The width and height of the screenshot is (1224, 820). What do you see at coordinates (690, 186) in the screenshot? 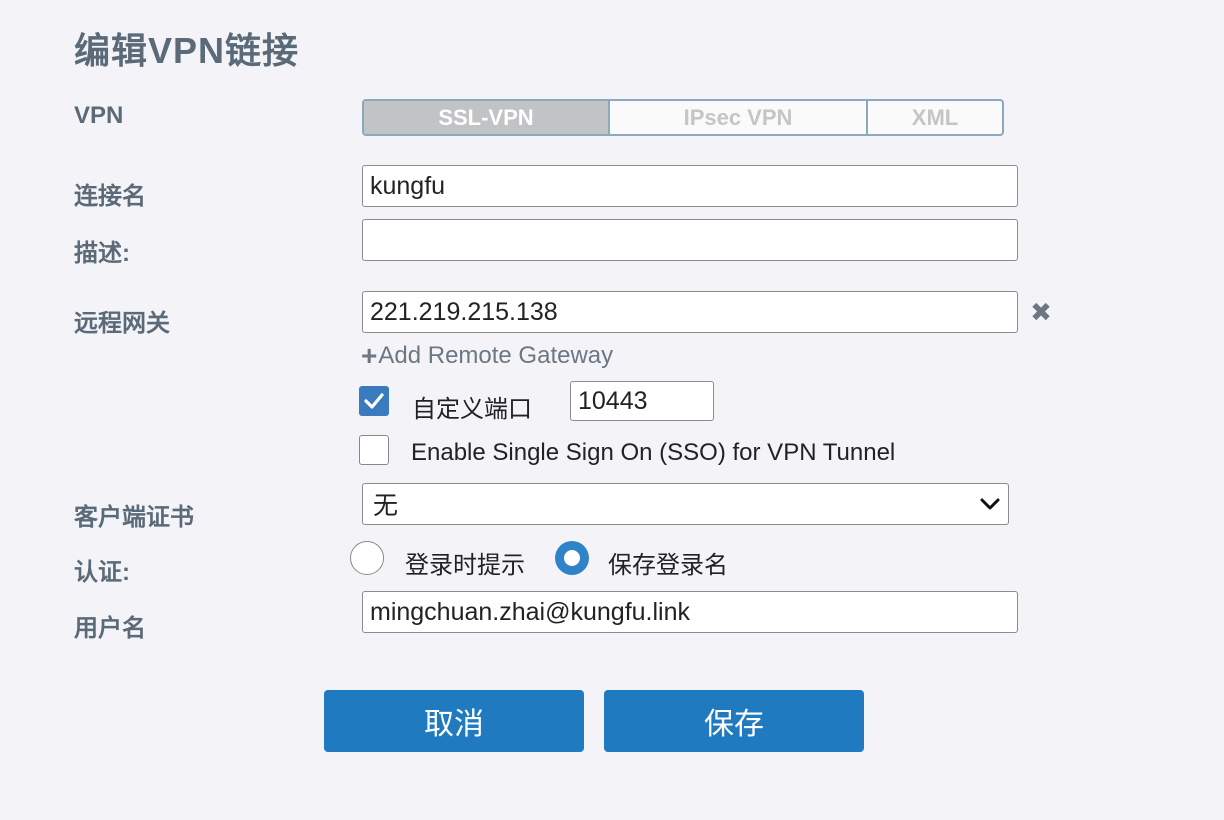
I see `connection-name-input: kungfu` at bounding box center [690, 186].